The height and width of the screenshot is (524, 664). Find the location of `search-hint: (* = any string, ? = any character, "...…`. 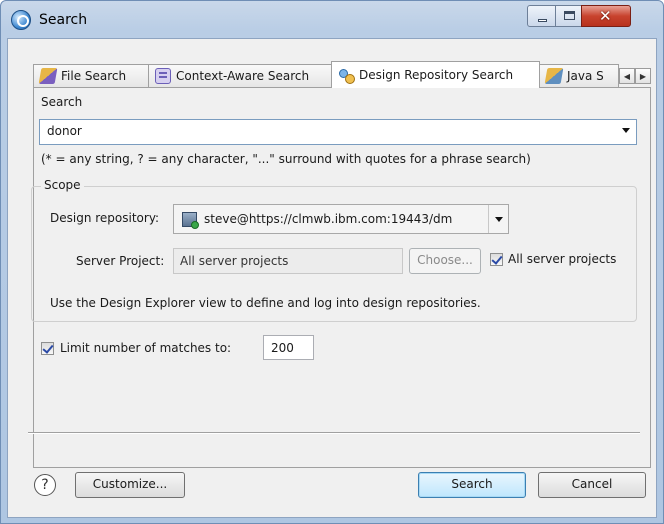

search-hint: (* = any string, ? = any character, "...… is located at coordinates (286, 159).